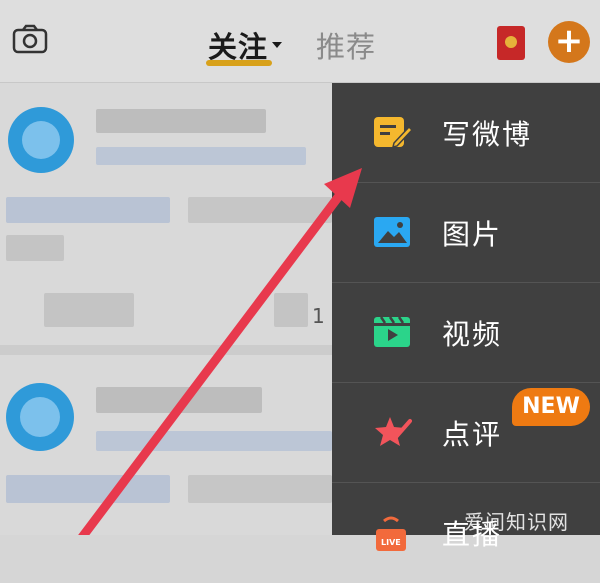 The width and height of the screenshot is (600, 583). Describe the element at coordinates (30, 39) in the screenshot. I see `camera-icon` at that location.